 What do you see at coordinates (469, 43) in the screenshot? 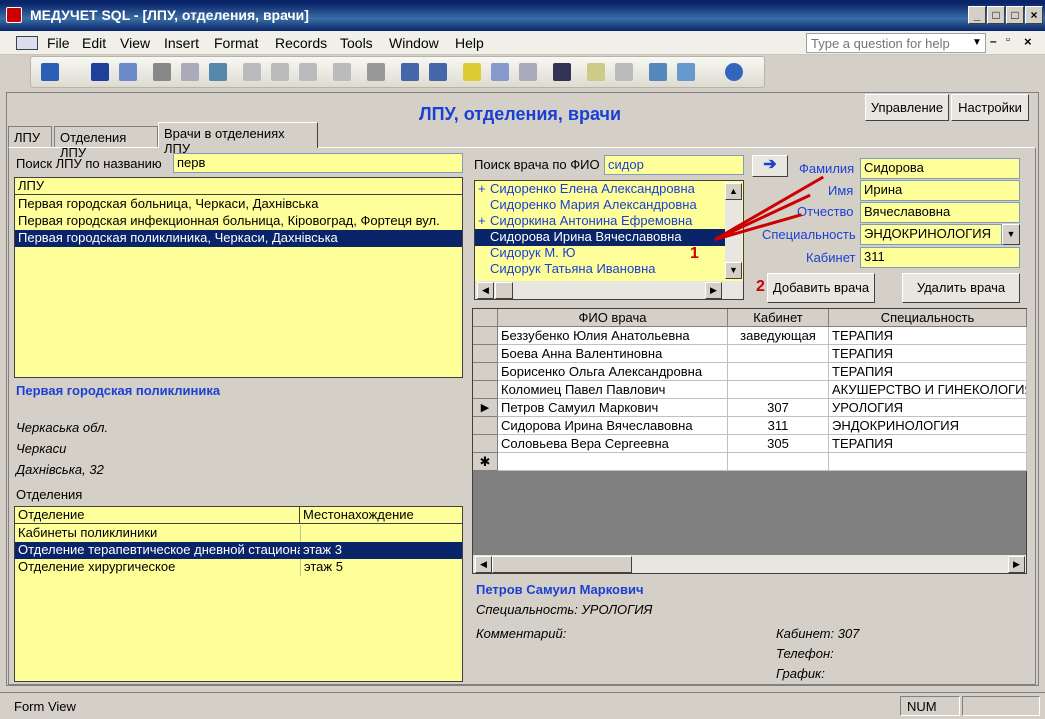
I see `menu-help: Help` at bounding box center [469, 43].